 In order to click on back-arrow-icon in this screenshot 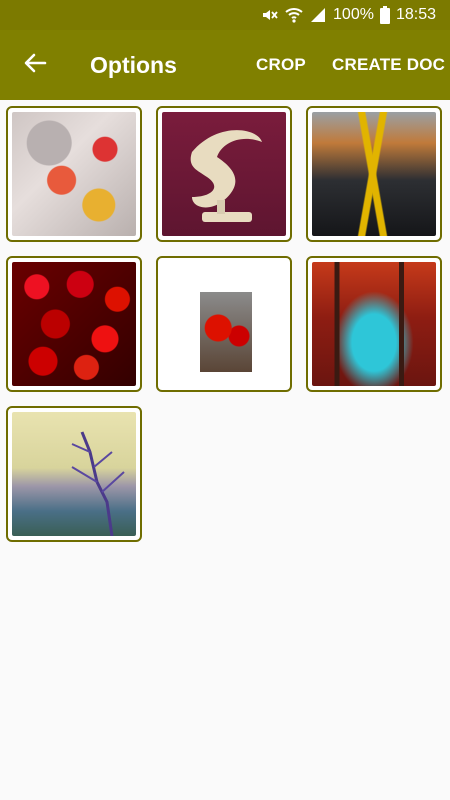, I will do `click(35, 65)`.